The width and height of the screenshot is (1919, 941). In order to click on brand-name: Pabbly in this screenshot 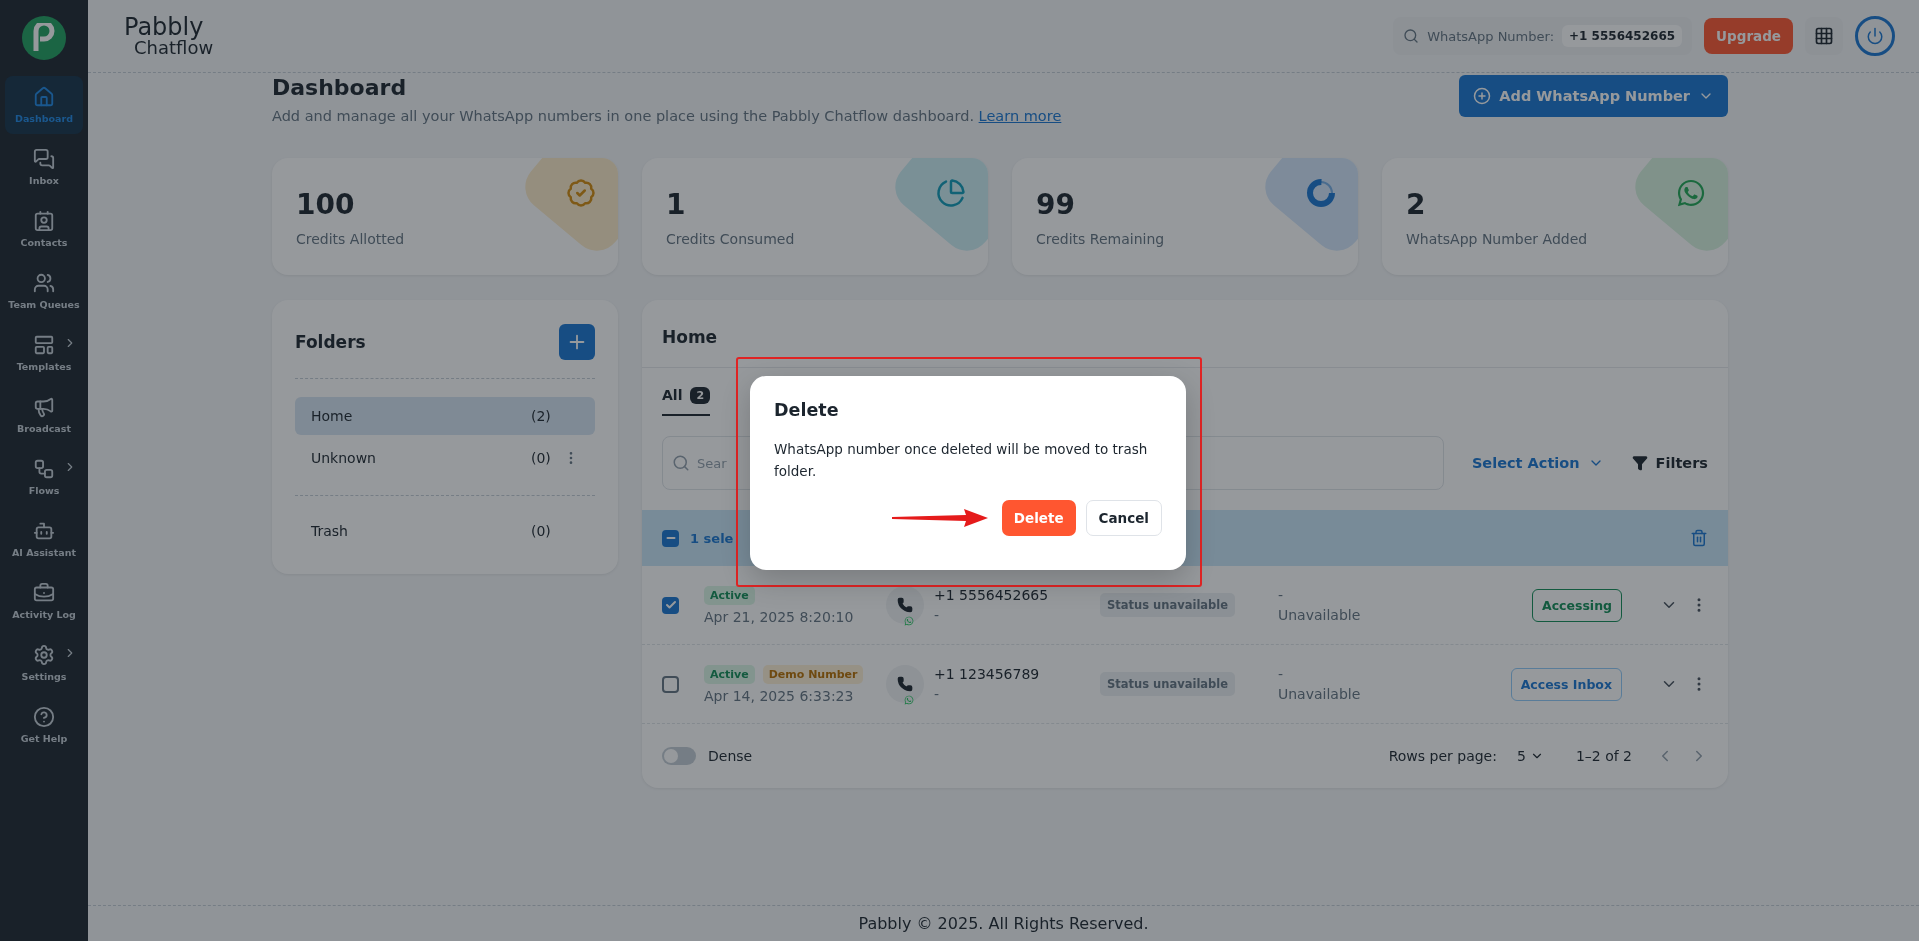, I will do `click(164, 27)`.